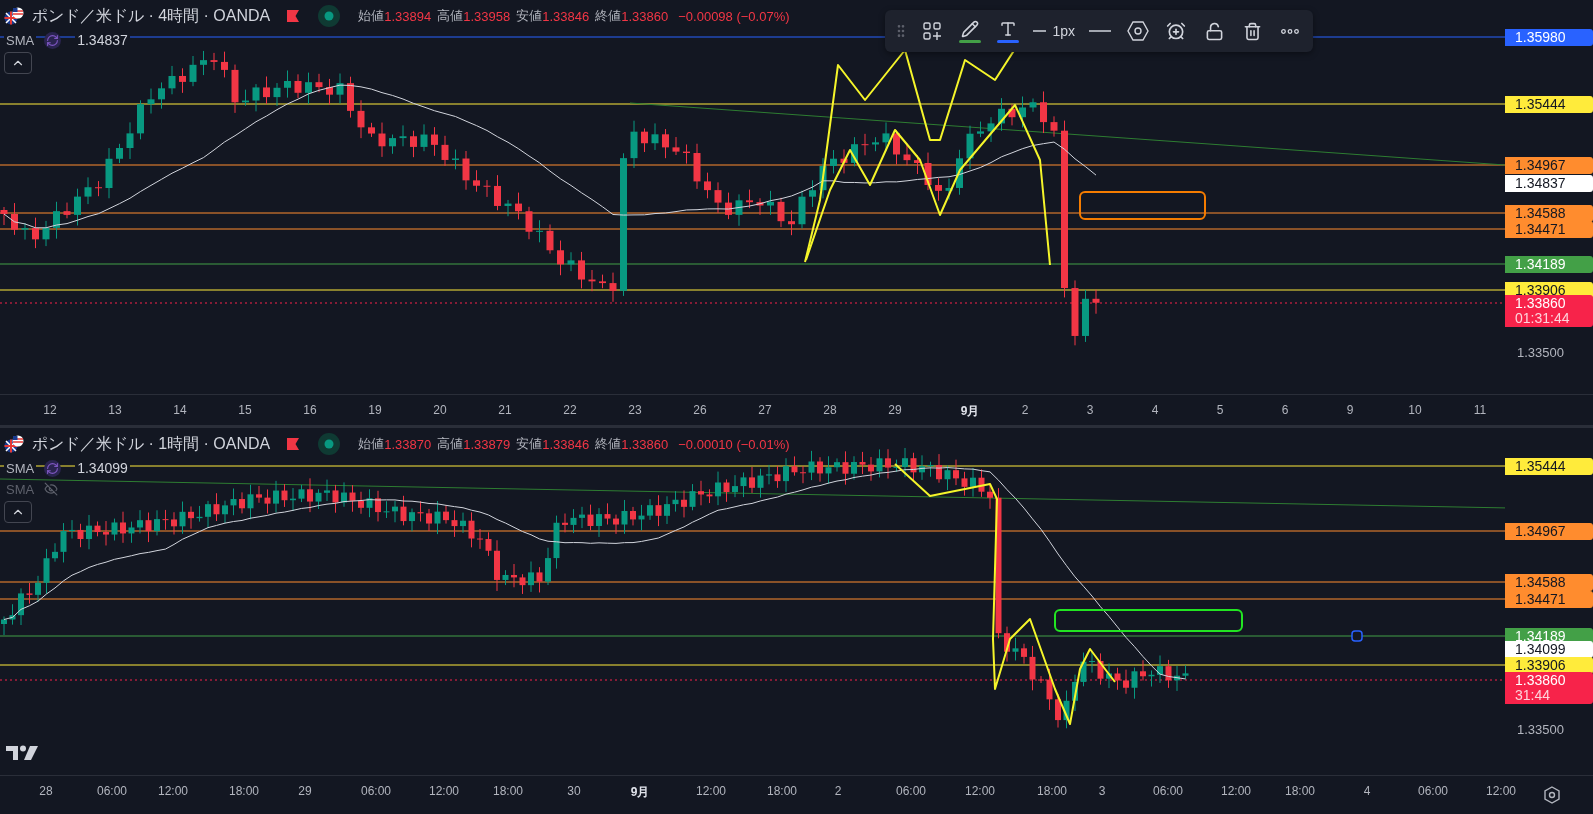 This screenshot has height=814, width=1593. Describe the element at coordinates (1220, 410) in the screenshot. I see `time-tick: 5` at that location.